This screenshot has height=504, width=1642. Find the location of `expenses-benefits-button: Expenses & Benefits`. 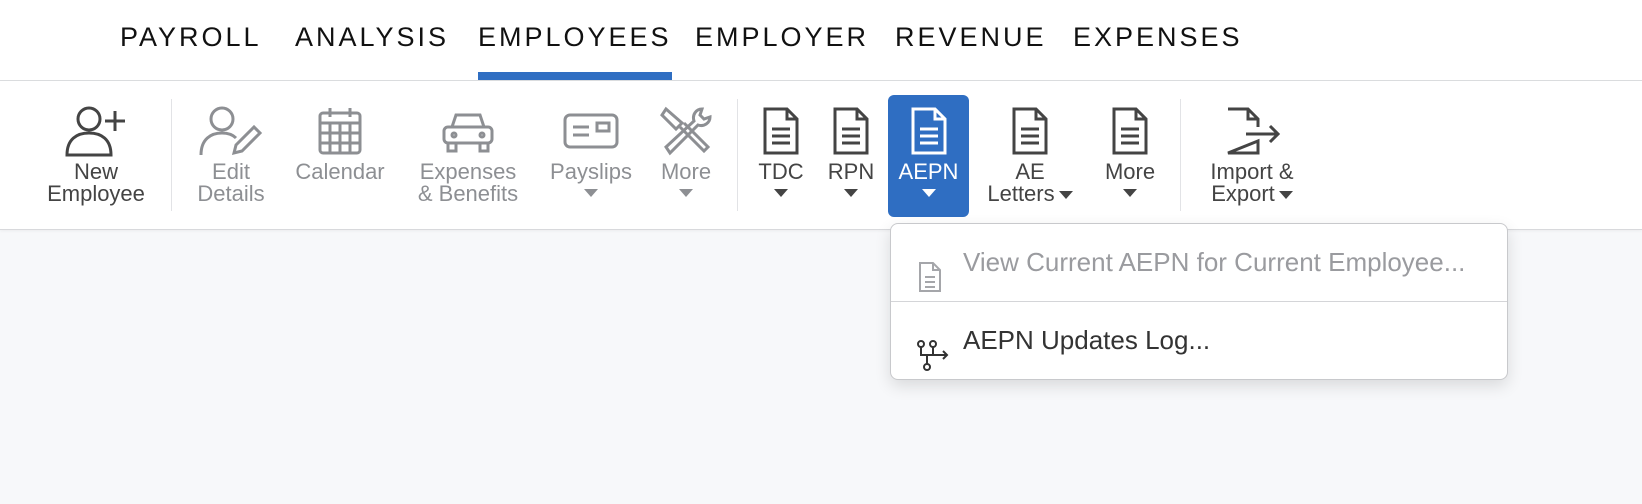

expenses-benefits-button: Expenses & Benefits is located at coordinates (468, 155).